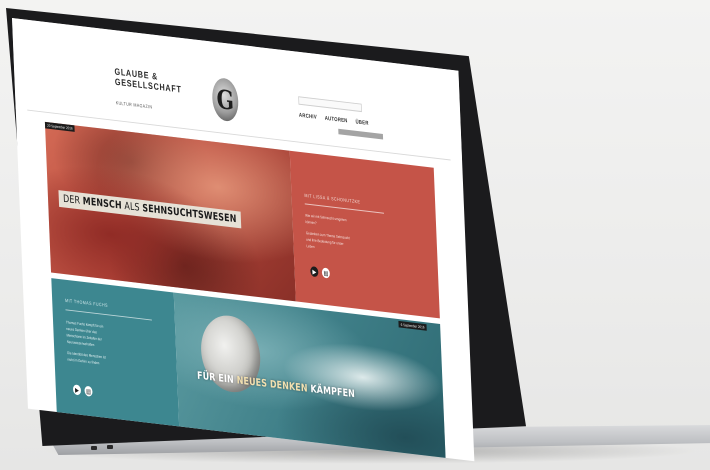 The height and width of the screenshot is (470, 710). Describe the element at coordinates (77, 390) in the screenshot. I see `play-icon: ▶` at that location.